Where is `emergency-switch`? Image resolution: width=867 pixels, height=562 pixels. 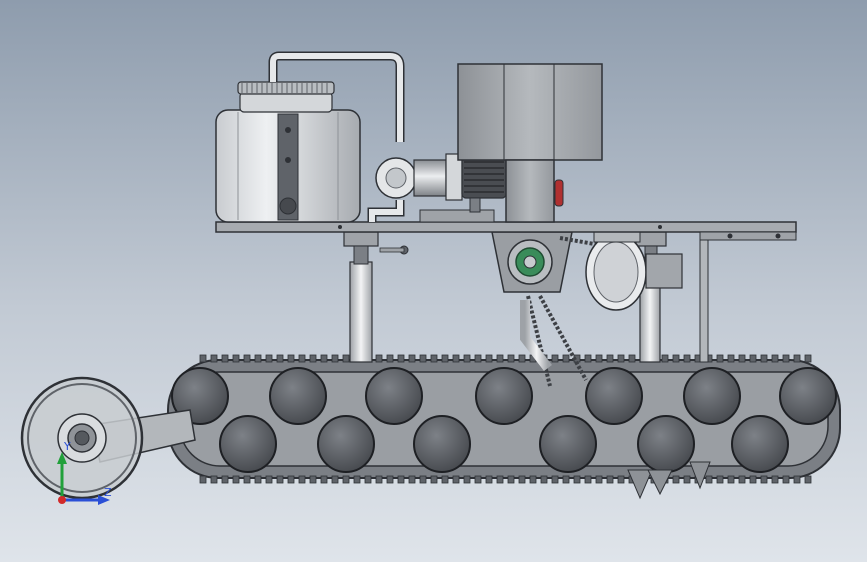
emergency-switch is located at coordinates (559, 193).